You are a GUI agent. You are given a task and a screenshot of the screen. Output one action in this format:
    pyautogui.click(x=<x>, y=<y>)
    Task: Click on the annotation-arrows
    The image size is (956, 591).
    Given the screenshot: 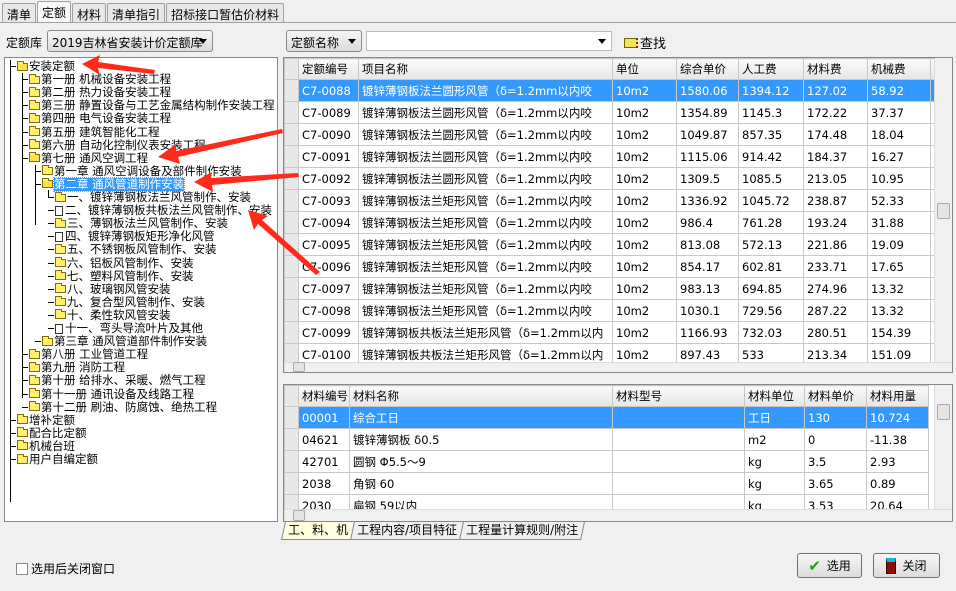 What is the action you would take?
    pyautogui.click(x=201, y=165)
    